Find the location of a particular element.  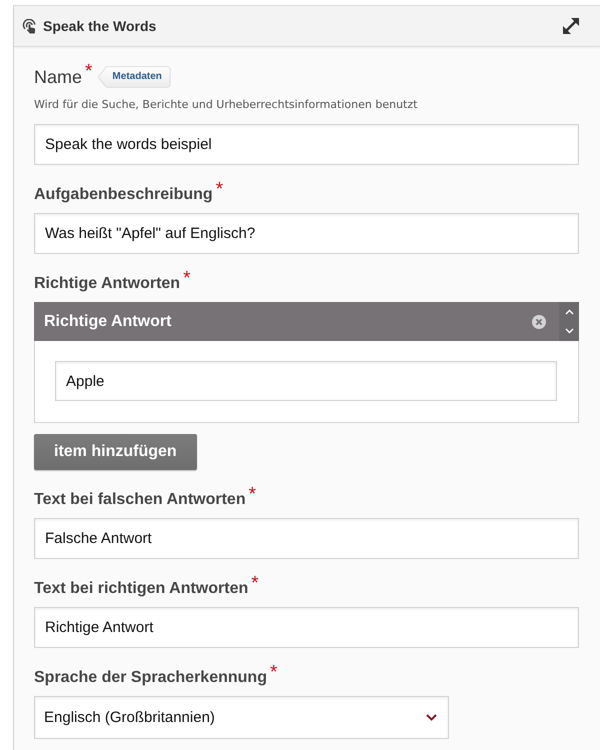

field-label: Text bei richtigen Antworten is located at coordinates (141, 589).